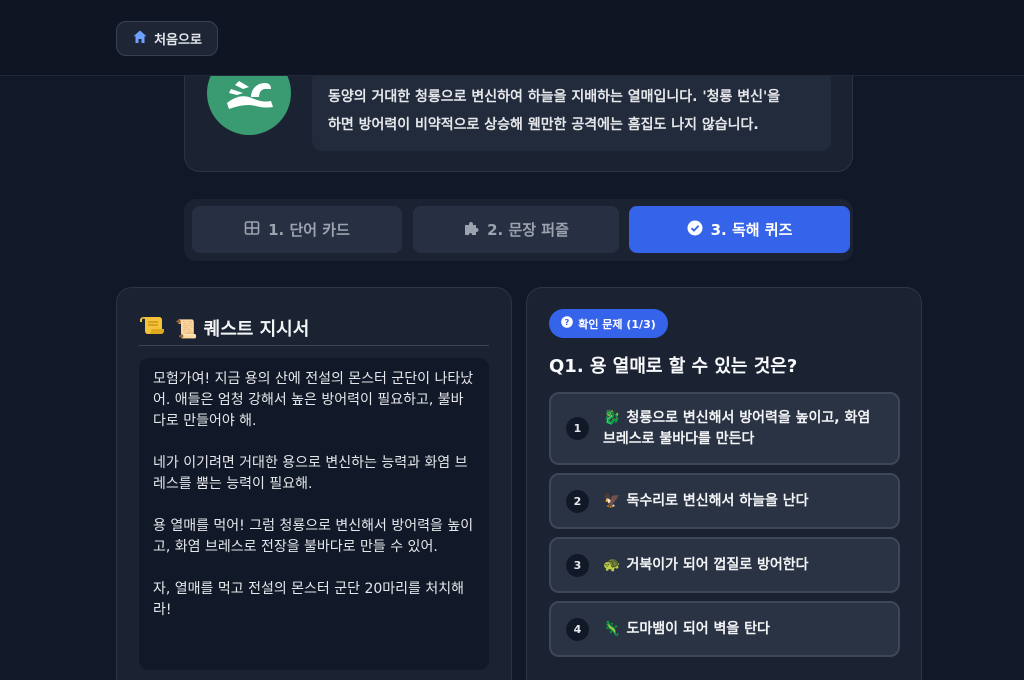 Image resolution: width=1024 pixels, height=680 pixels. What do you see at coordinates (178, 40) in the screenshot?
I see `home-button-label: 처음으로` at bounding box center [178, 40].